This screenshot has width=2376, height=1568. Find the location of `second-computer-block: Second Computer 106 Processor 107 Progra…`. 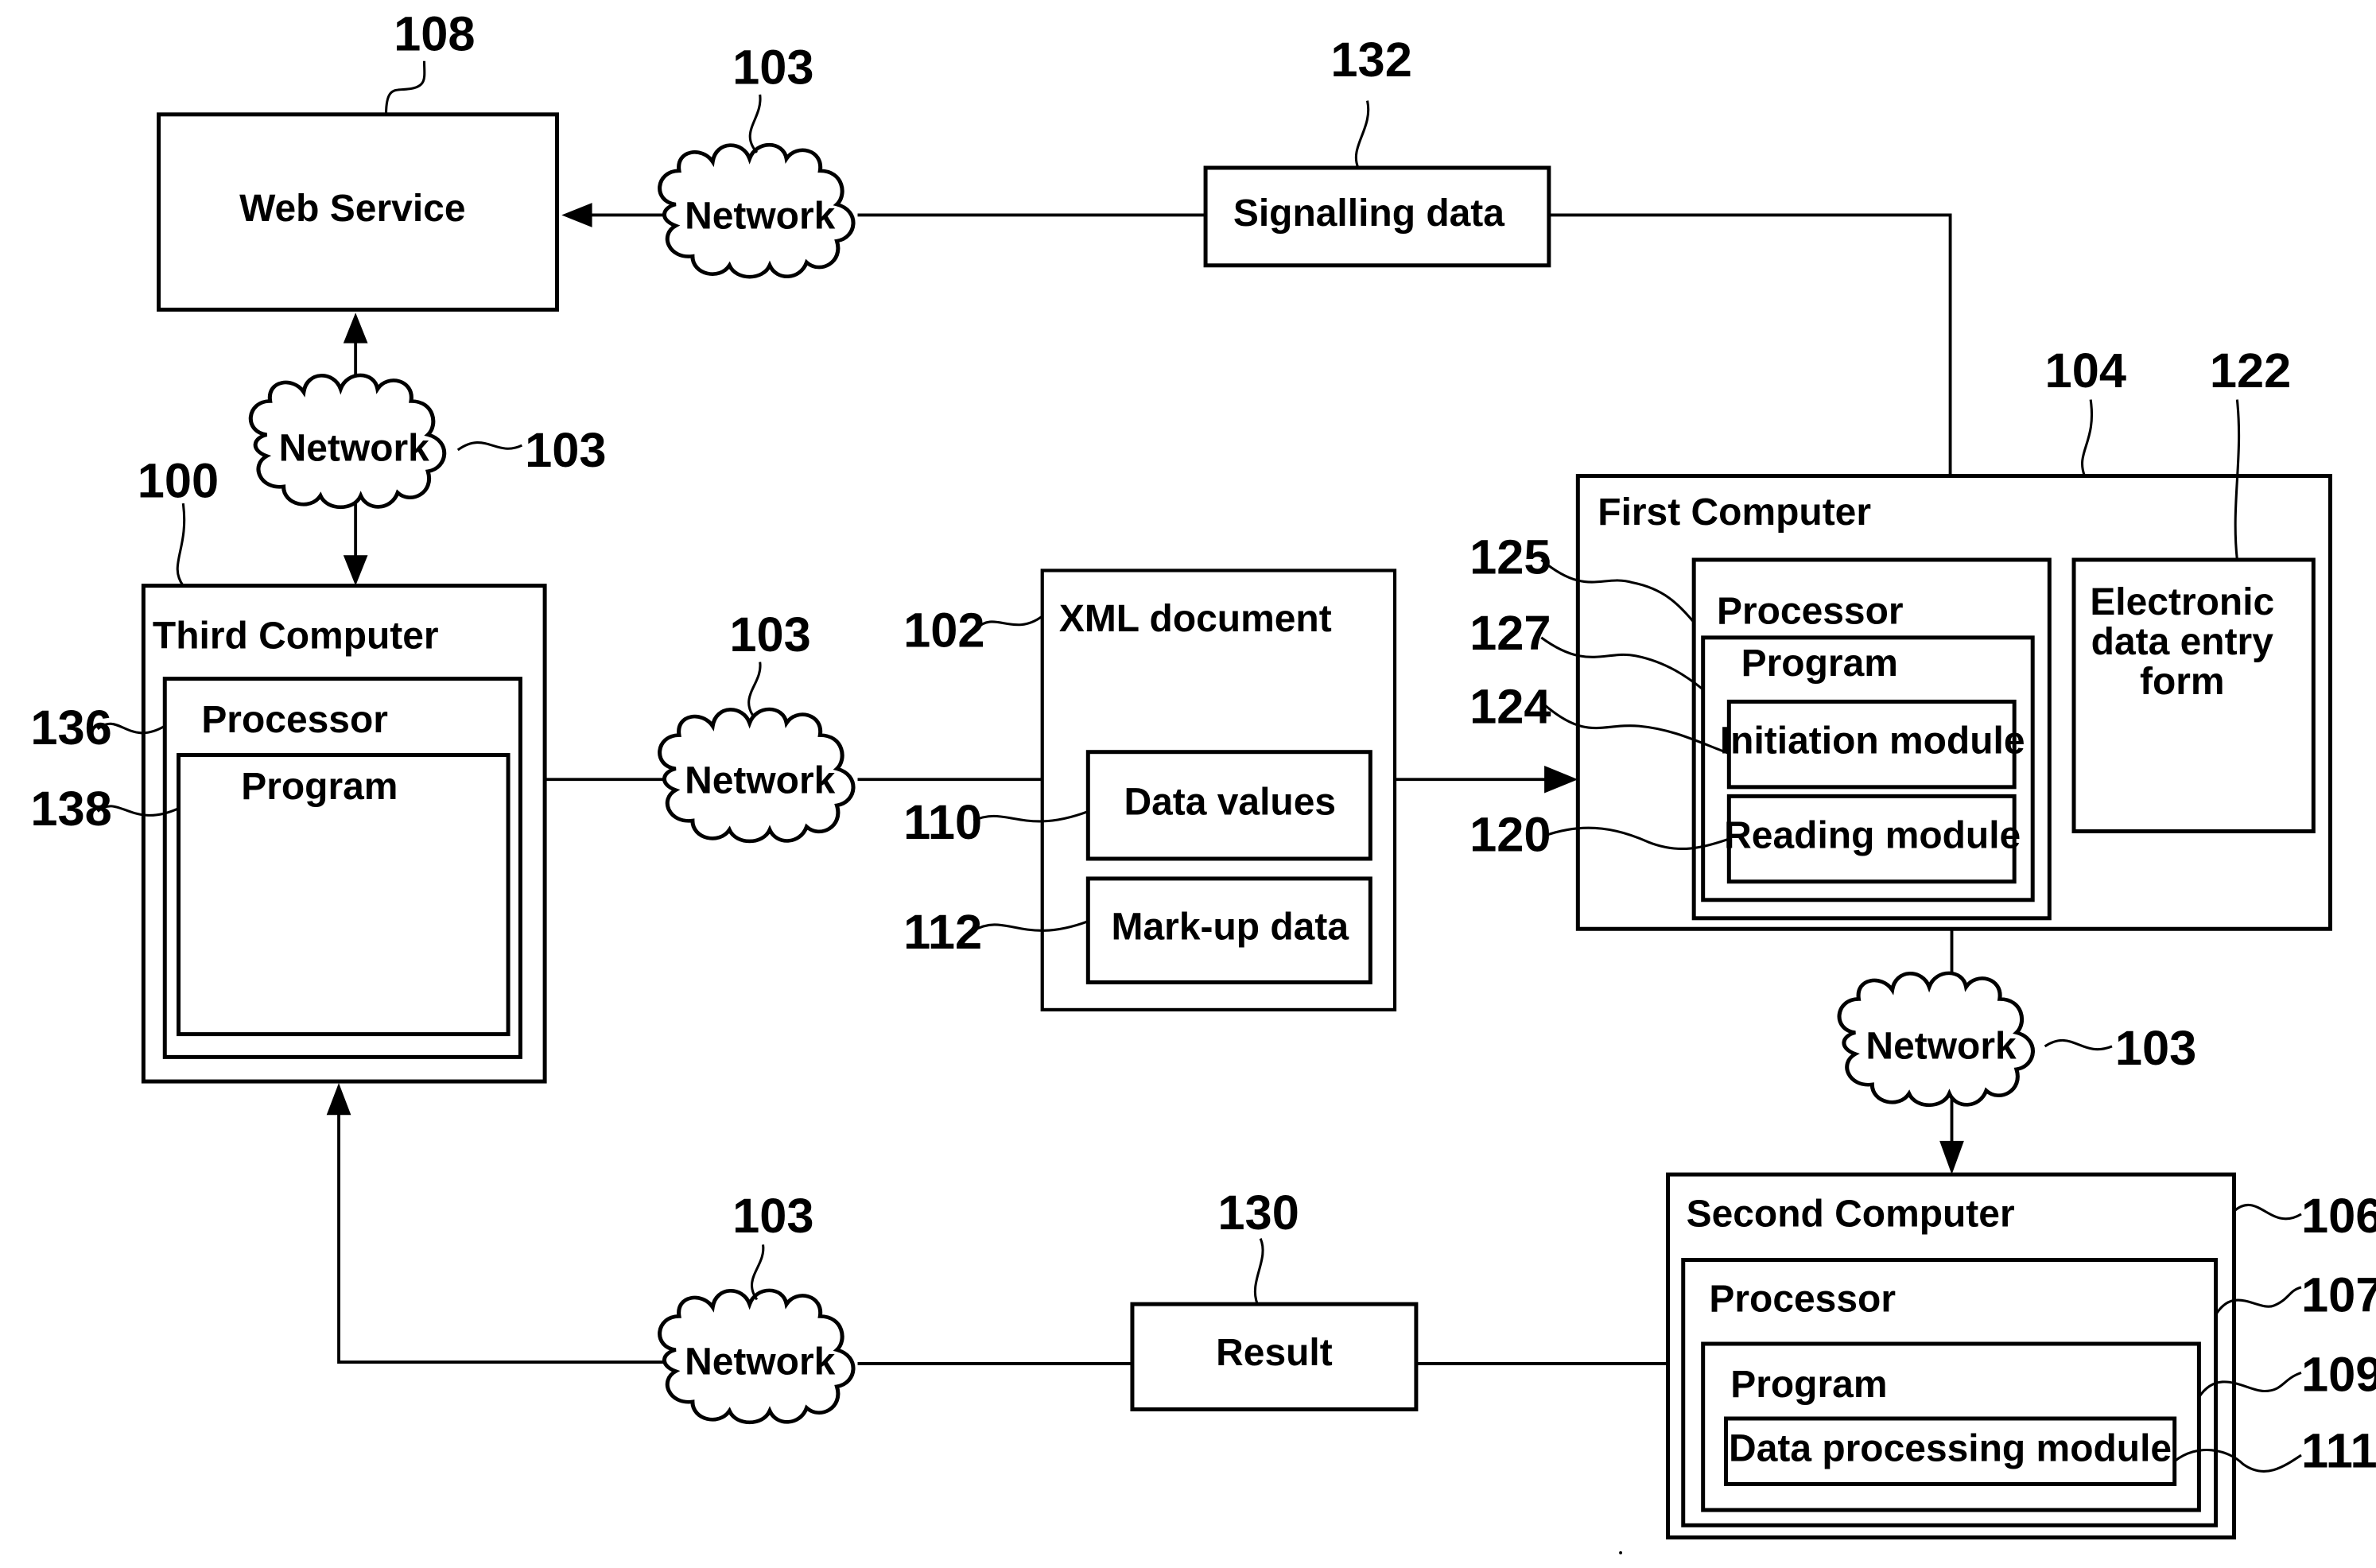

second-computer-block: Second Computer 106 Processor 107 Progra… is located at coordinates (2021, 1356).